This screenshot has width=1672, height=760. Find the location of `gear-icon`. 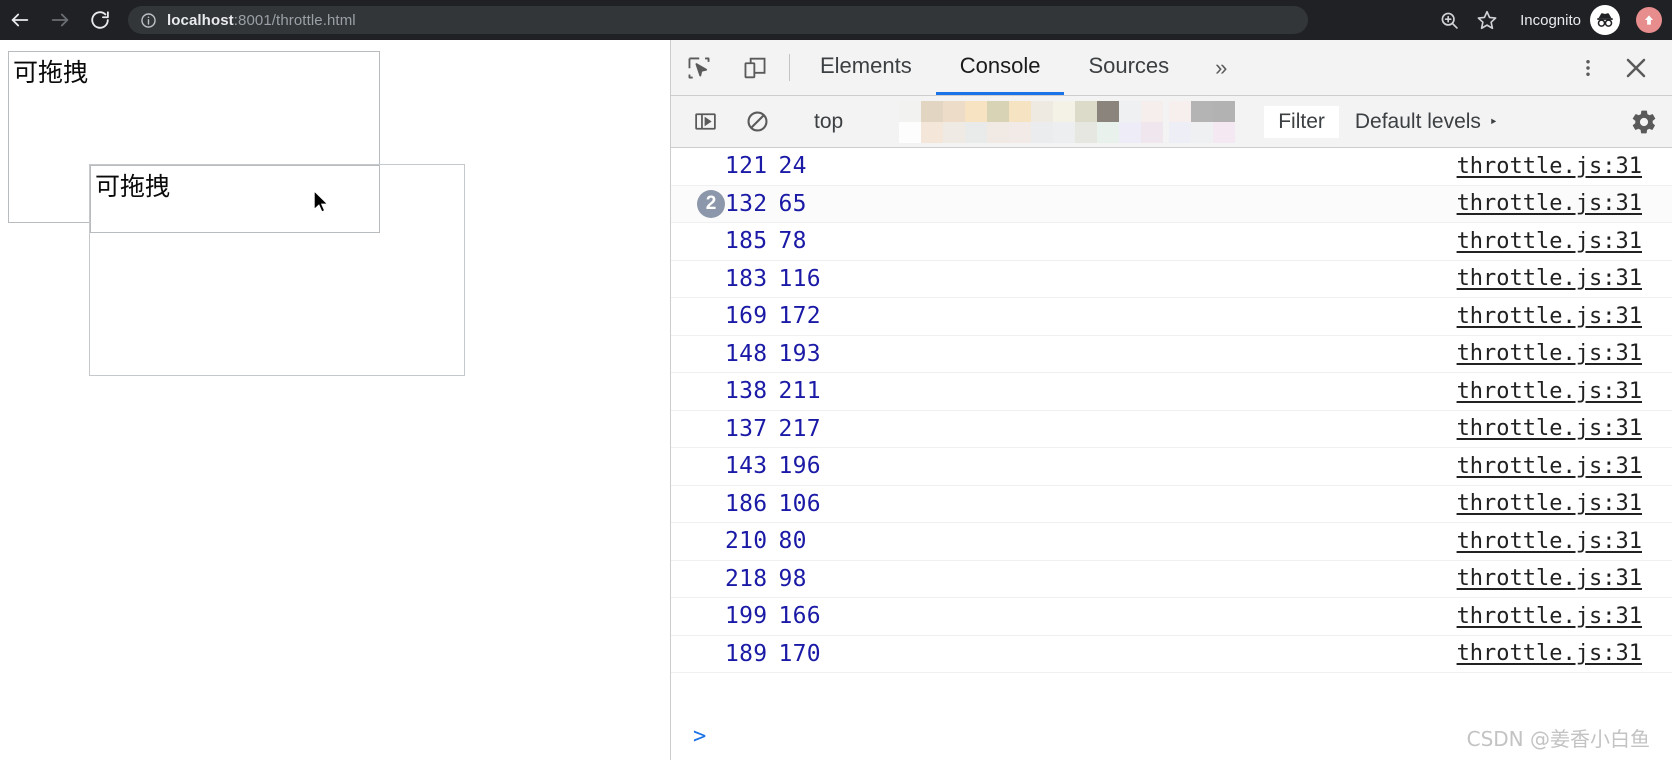

gear-icon is located at coordinates (1644, 122).